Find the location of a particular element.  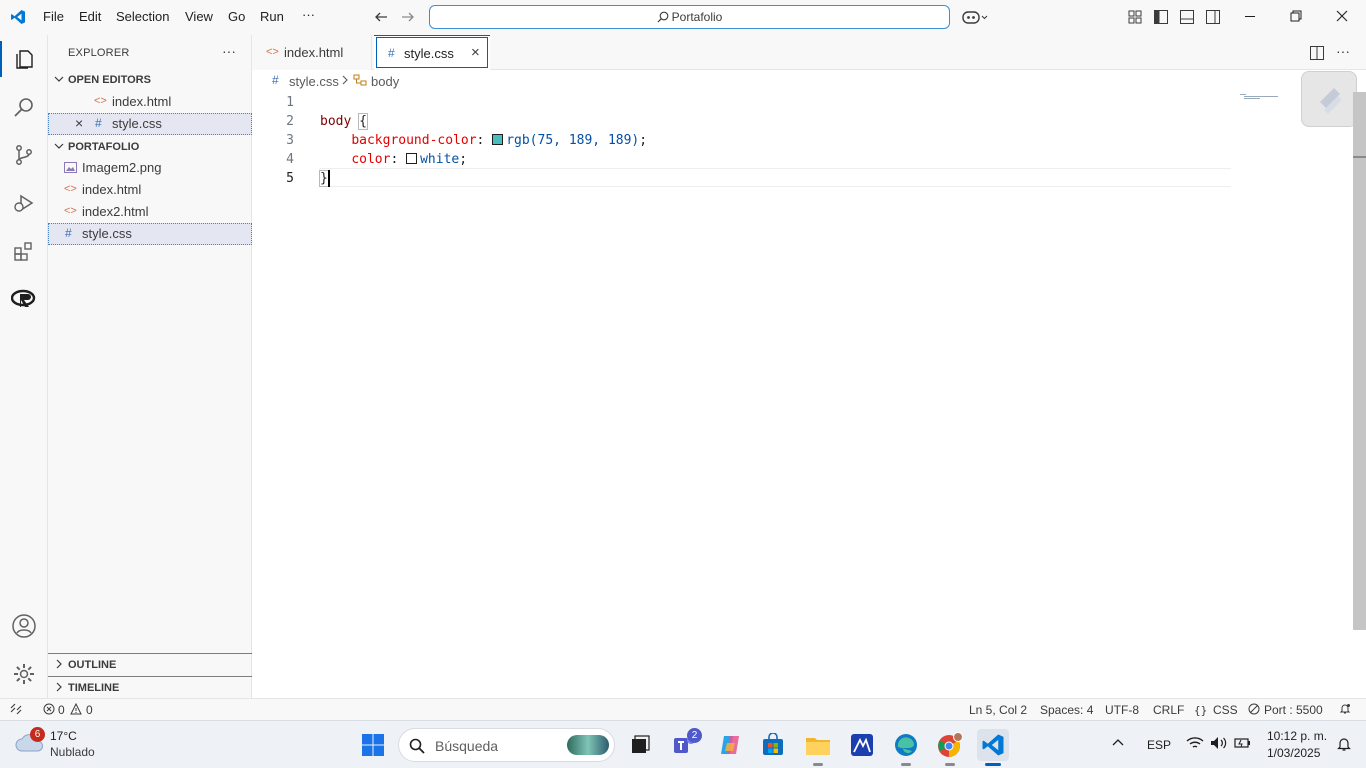

task-view-icon is located at coordinates (640, 745).